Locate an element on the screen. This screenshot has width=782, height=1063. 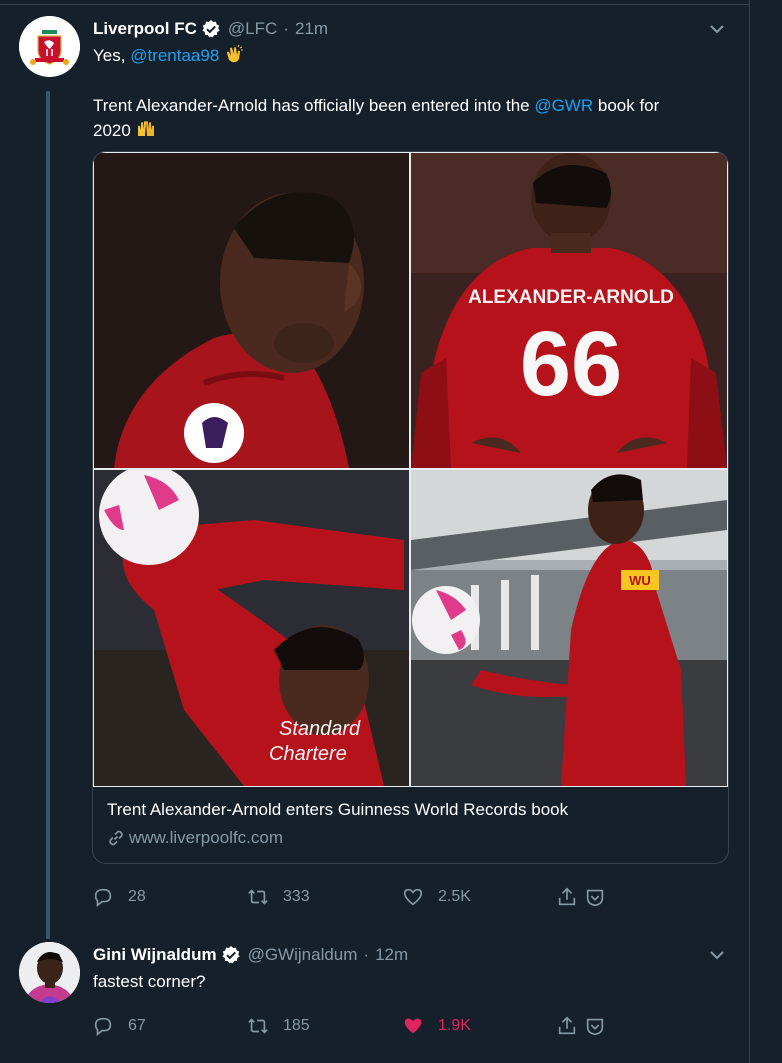
tweet-timestamp: 12m is located at coordinates (391, 955).